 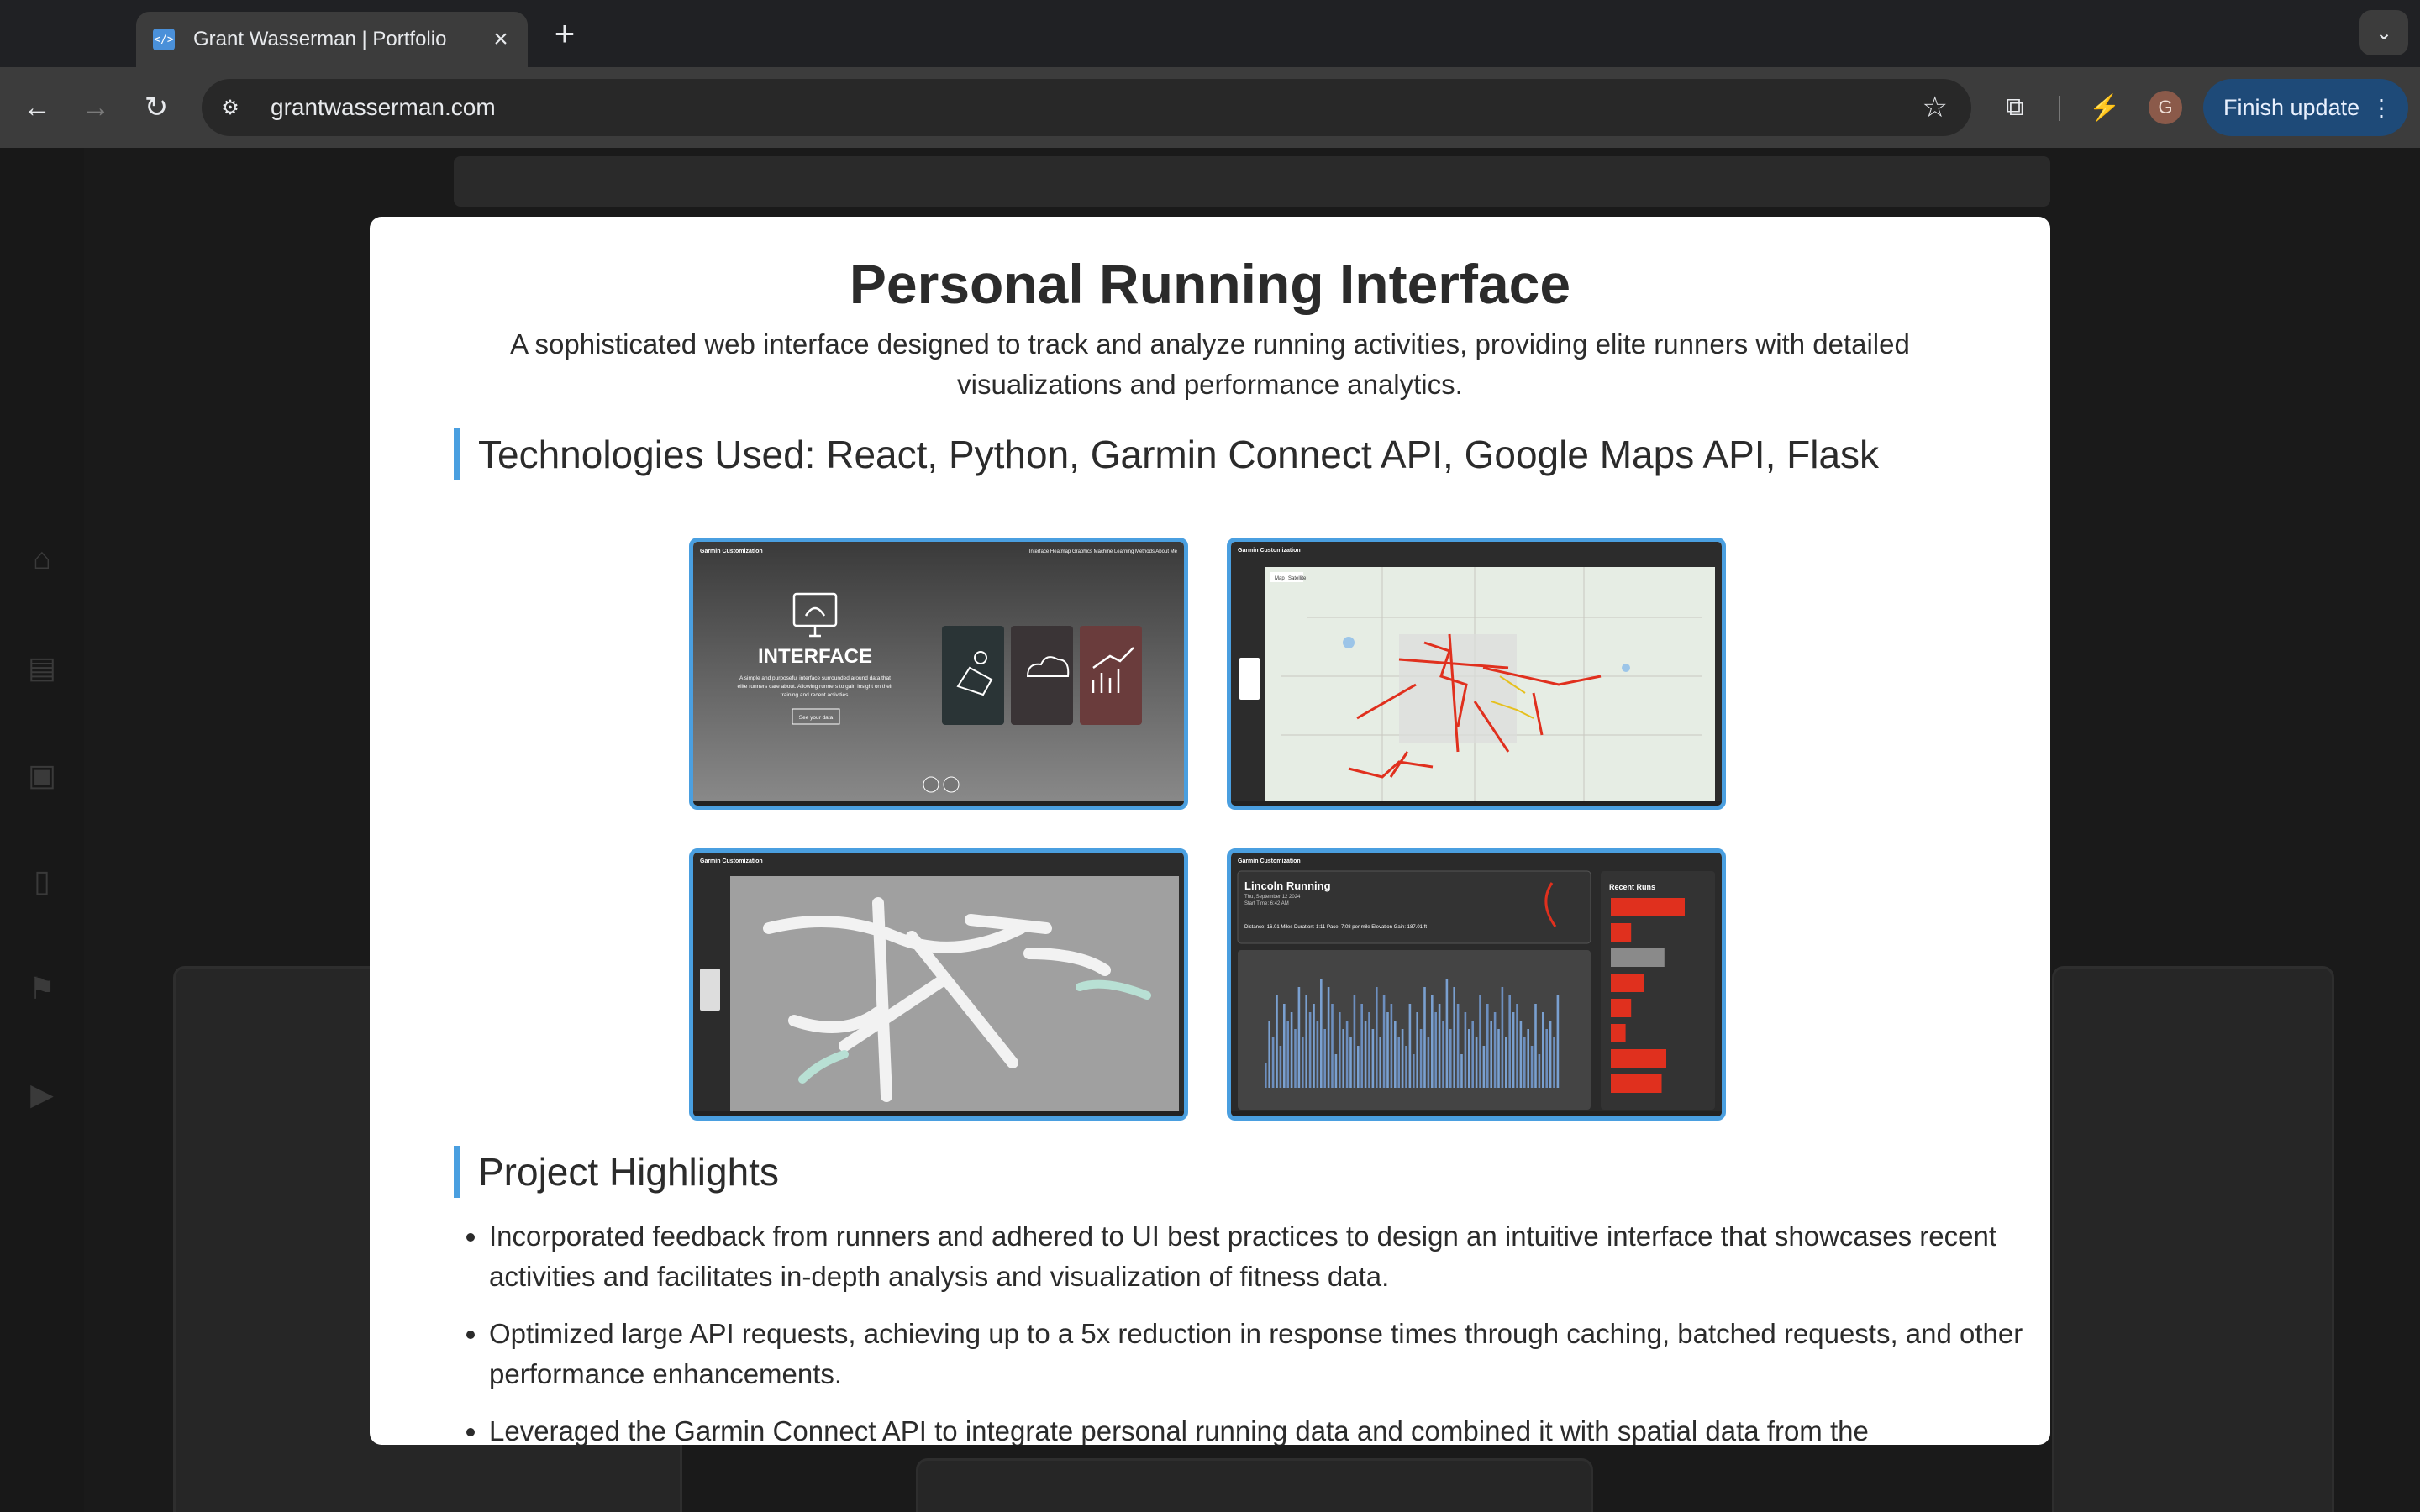 What do you see at coordinates (2059, 108) in the screenshot?
I see `toolbar-divider` at bounding box center [2059, 108].